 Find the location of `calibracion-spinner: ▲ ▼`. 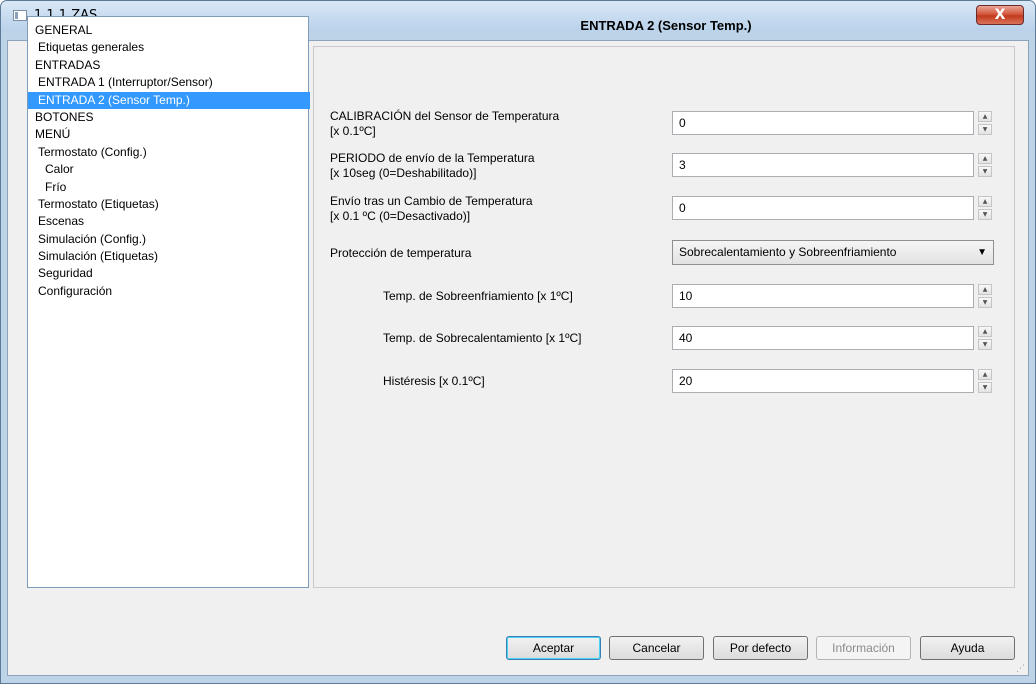

calibracion-spinner: ▲ ▼ is located at coordinates (985, 123).